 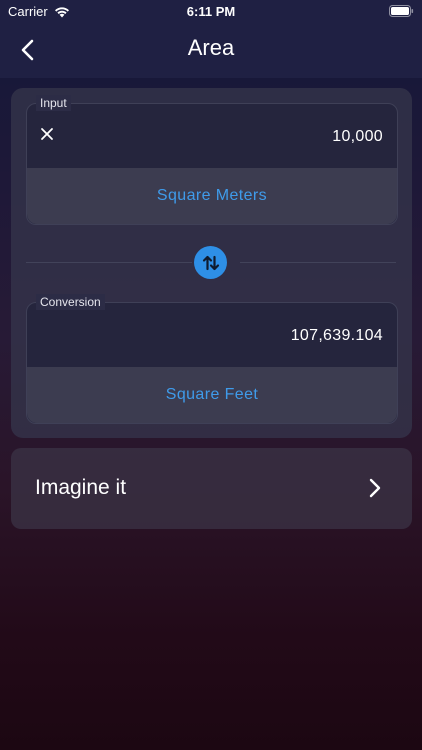 I want to click on swap-button, so click(x=210, y=262).